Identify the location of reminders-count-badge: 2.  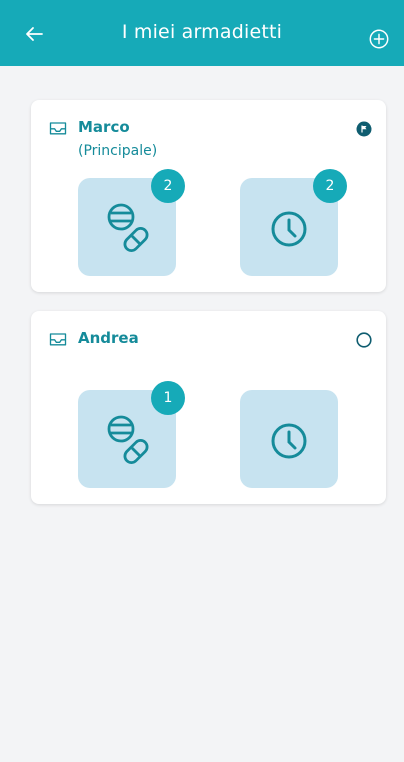
(330, 186).